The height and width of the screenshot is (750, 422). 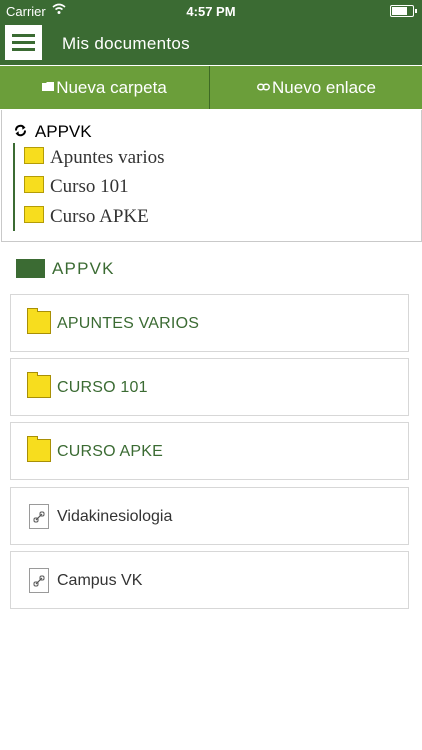 I want to click on new-folder-label: Nueva carpeta, so click(x=111, y=87).